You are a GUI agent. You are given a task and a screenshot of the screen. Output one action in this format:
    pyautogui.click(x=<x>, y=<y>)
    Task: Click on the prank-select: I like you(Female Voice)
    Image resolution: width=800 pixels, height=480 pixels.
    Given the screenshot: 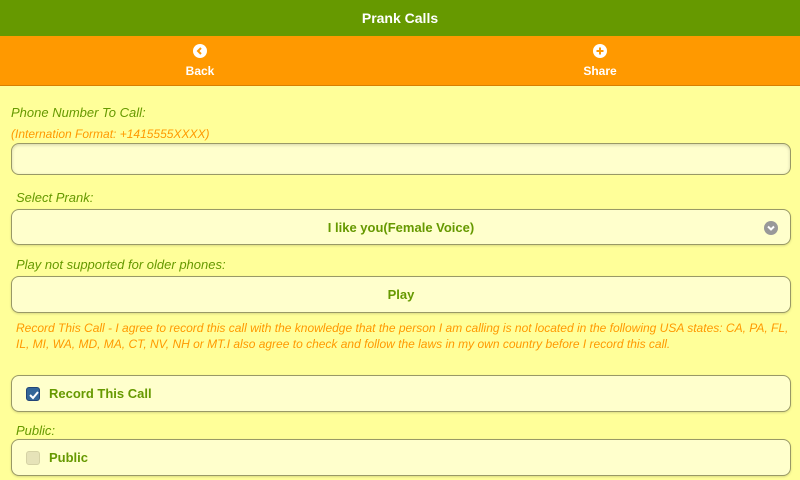 What is the action you would take?
    pyautogui.click(x=401, y=227)
    